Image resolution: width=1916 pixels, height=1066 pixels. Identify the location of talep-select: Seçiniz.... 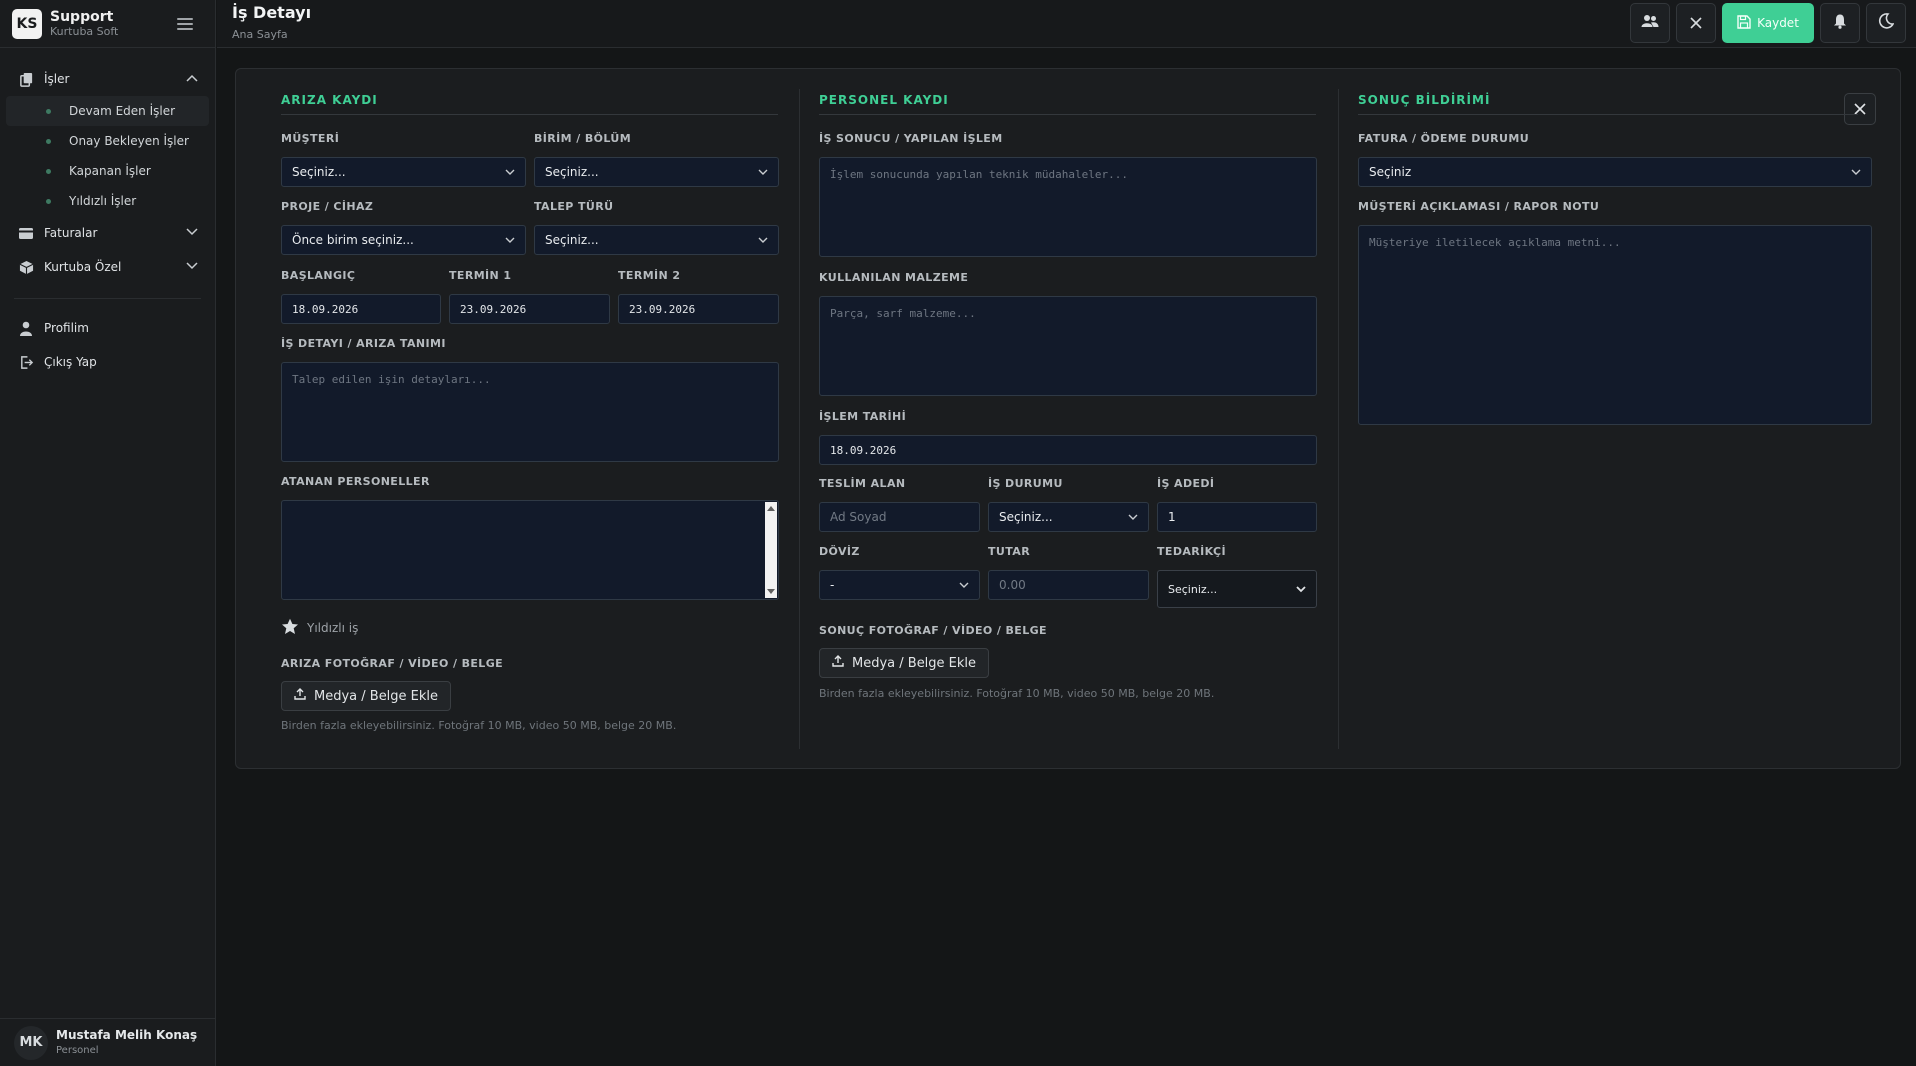
(656, 240).